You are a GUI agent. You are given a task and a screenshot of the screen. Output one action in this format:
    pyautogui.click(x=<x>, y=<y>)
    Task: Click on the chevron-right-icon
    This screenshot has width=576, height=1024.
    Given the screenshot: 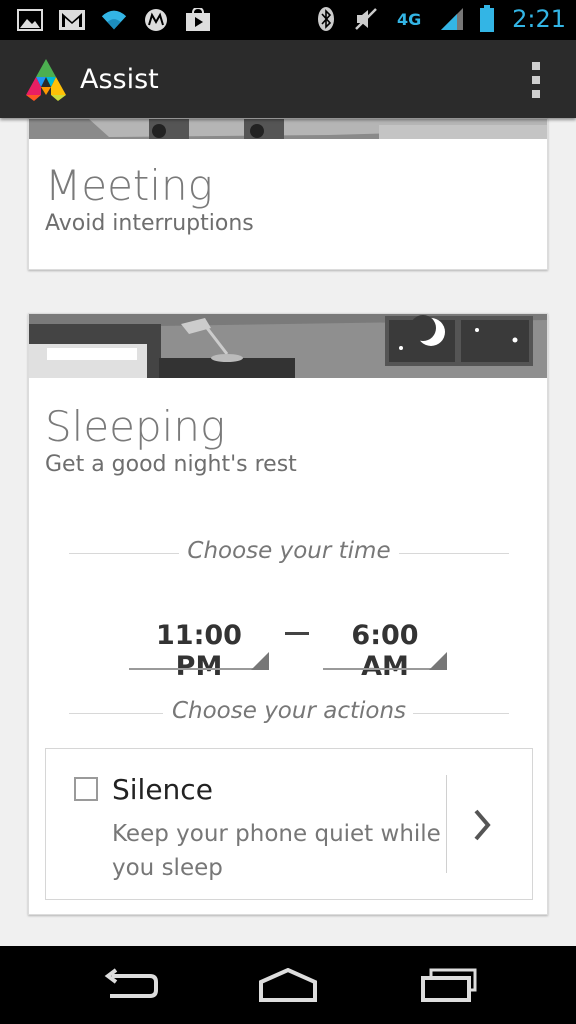 What is the action you would take?
    pyautogui.click(x=482, y=825)
    